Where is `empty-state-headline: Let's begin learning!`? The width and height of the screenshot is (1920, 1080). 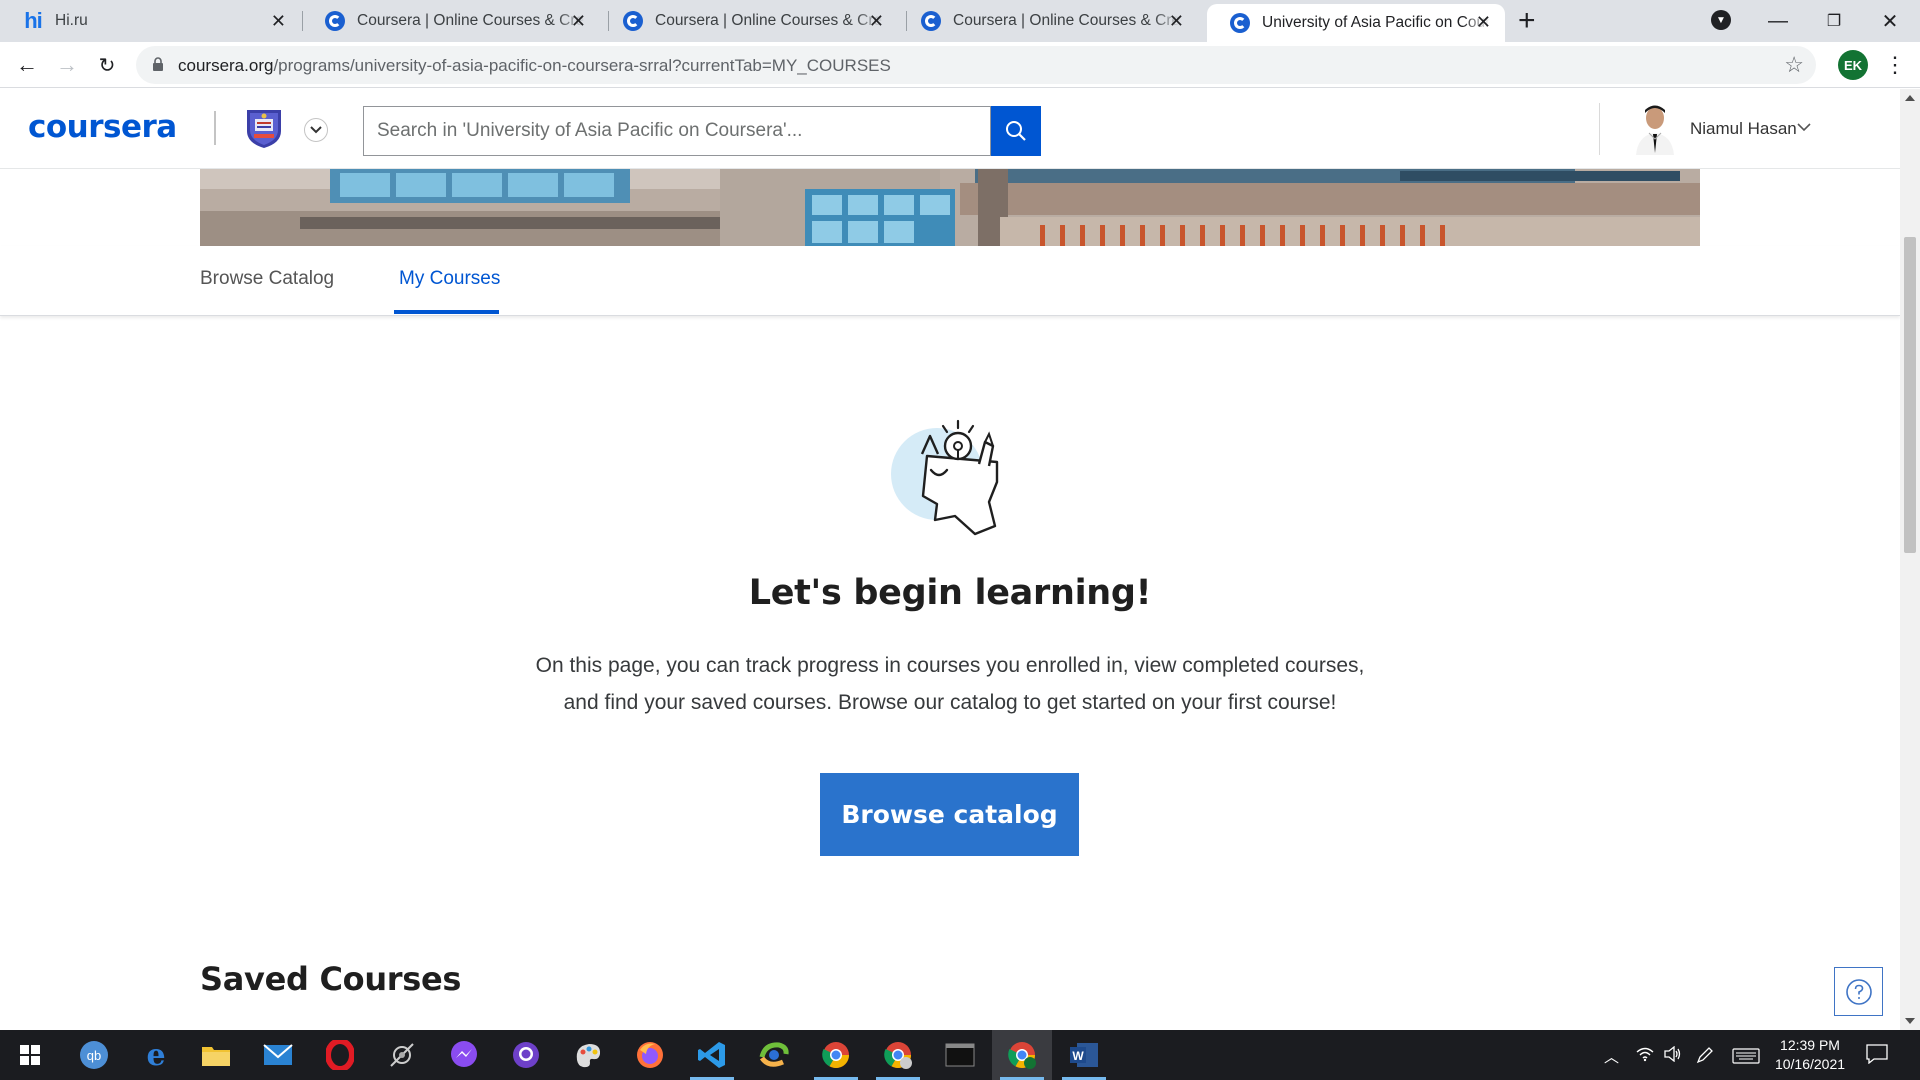
empty-state-headline: Let's begin learning! is located at coordinates (950, 593).